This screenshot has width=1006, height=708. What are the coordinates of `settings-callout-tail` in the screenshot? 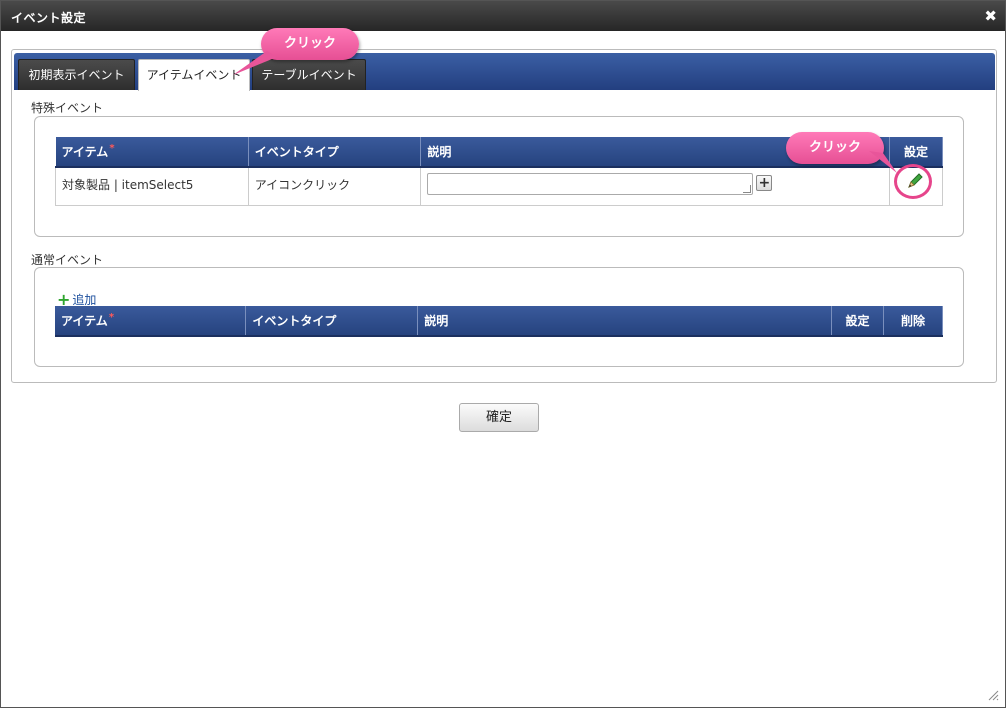 It's located at (883, 162).